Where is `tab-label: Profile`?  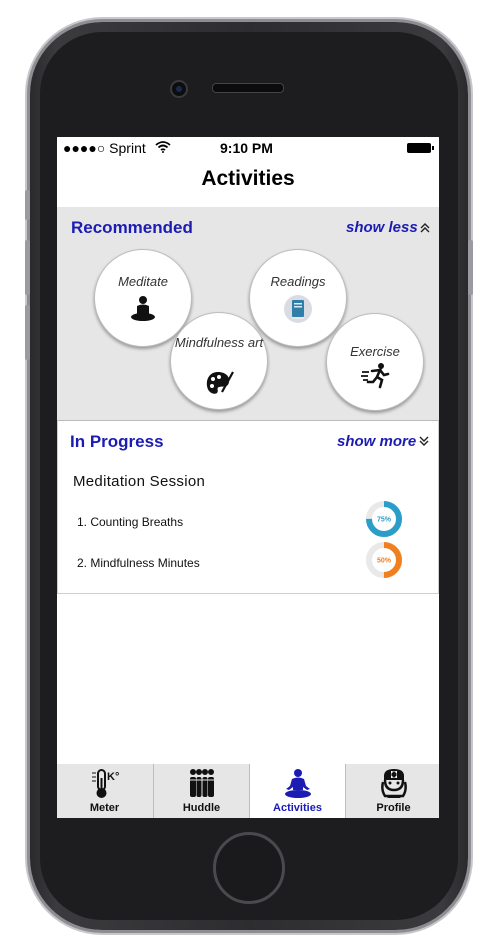 tab-label: Profile is located at coordinates (393, 808).